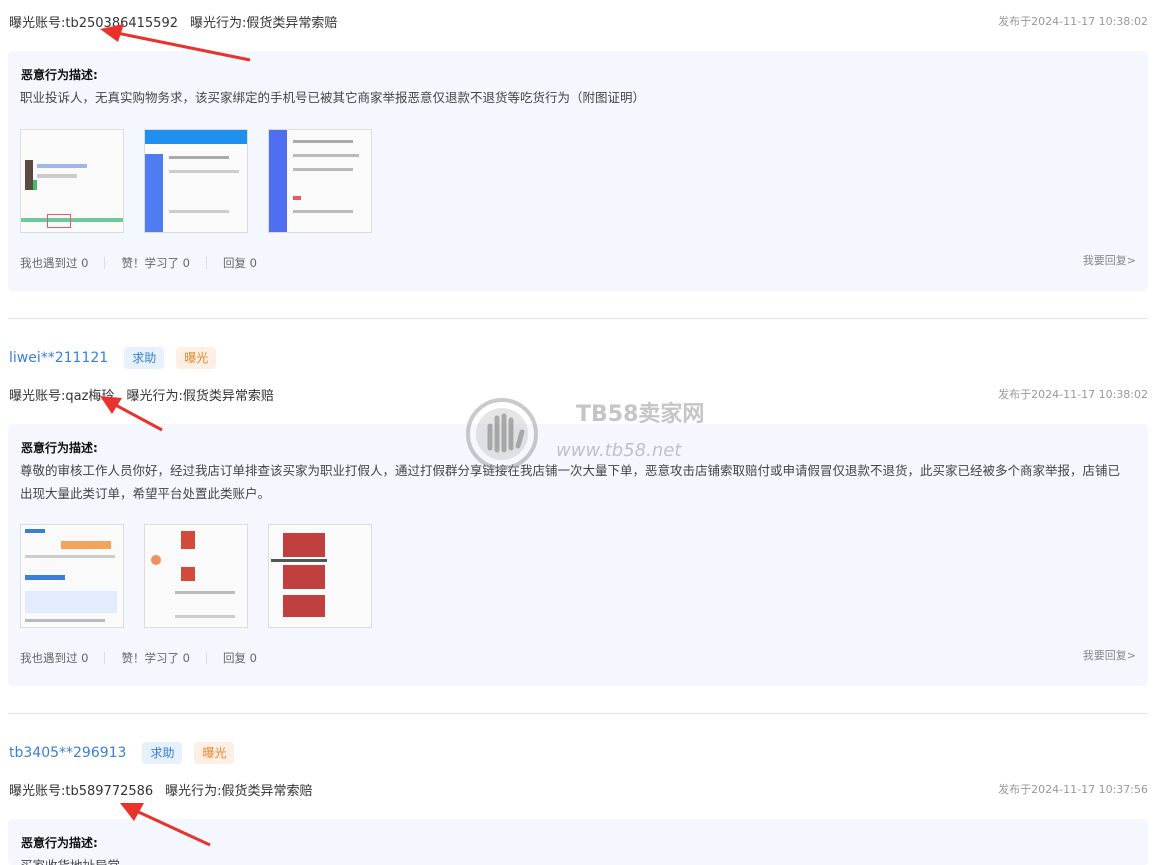  I want to click on author-name-link: liwei**211121, so click(58, 358).